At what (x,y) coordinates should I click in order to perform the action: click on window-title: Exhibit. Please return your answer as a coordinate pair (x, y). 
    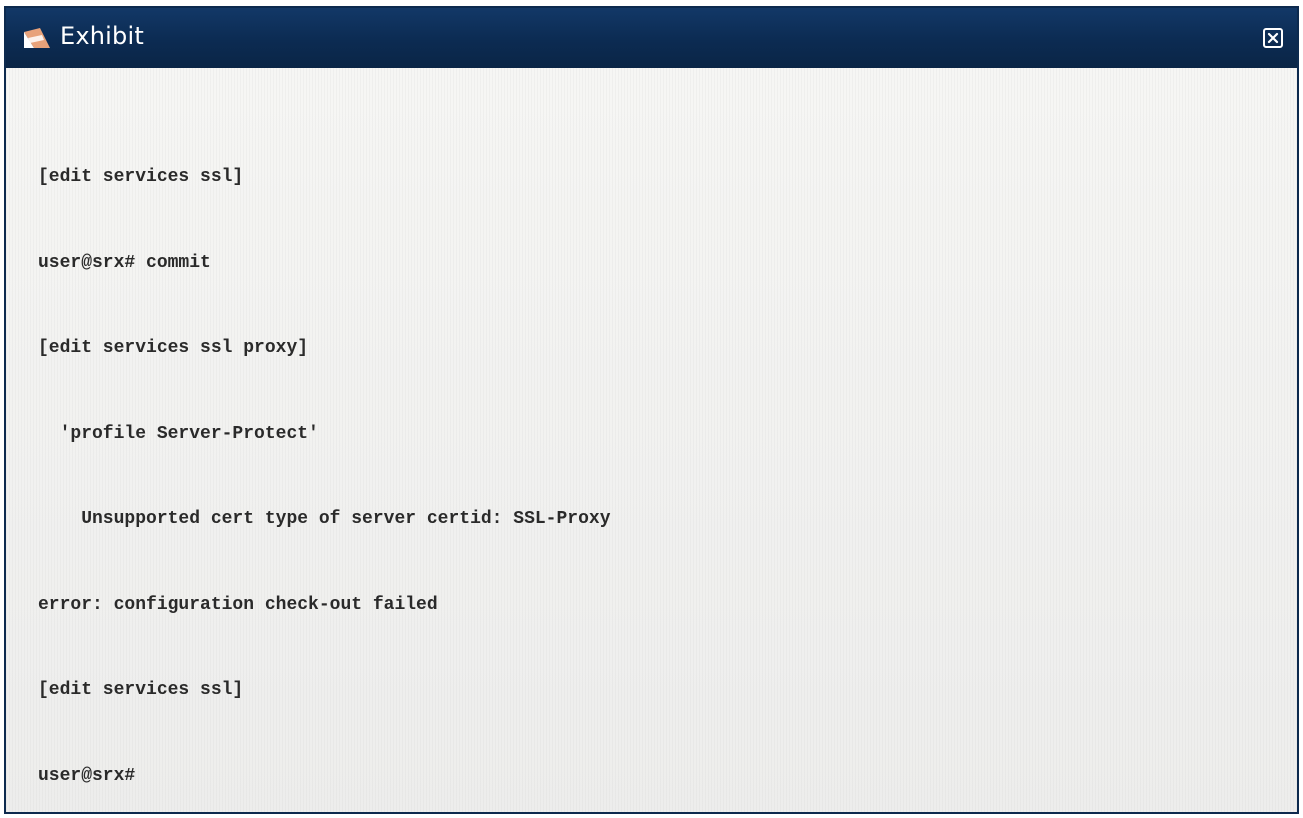
    Looking at the image, I should click on (102, 36).